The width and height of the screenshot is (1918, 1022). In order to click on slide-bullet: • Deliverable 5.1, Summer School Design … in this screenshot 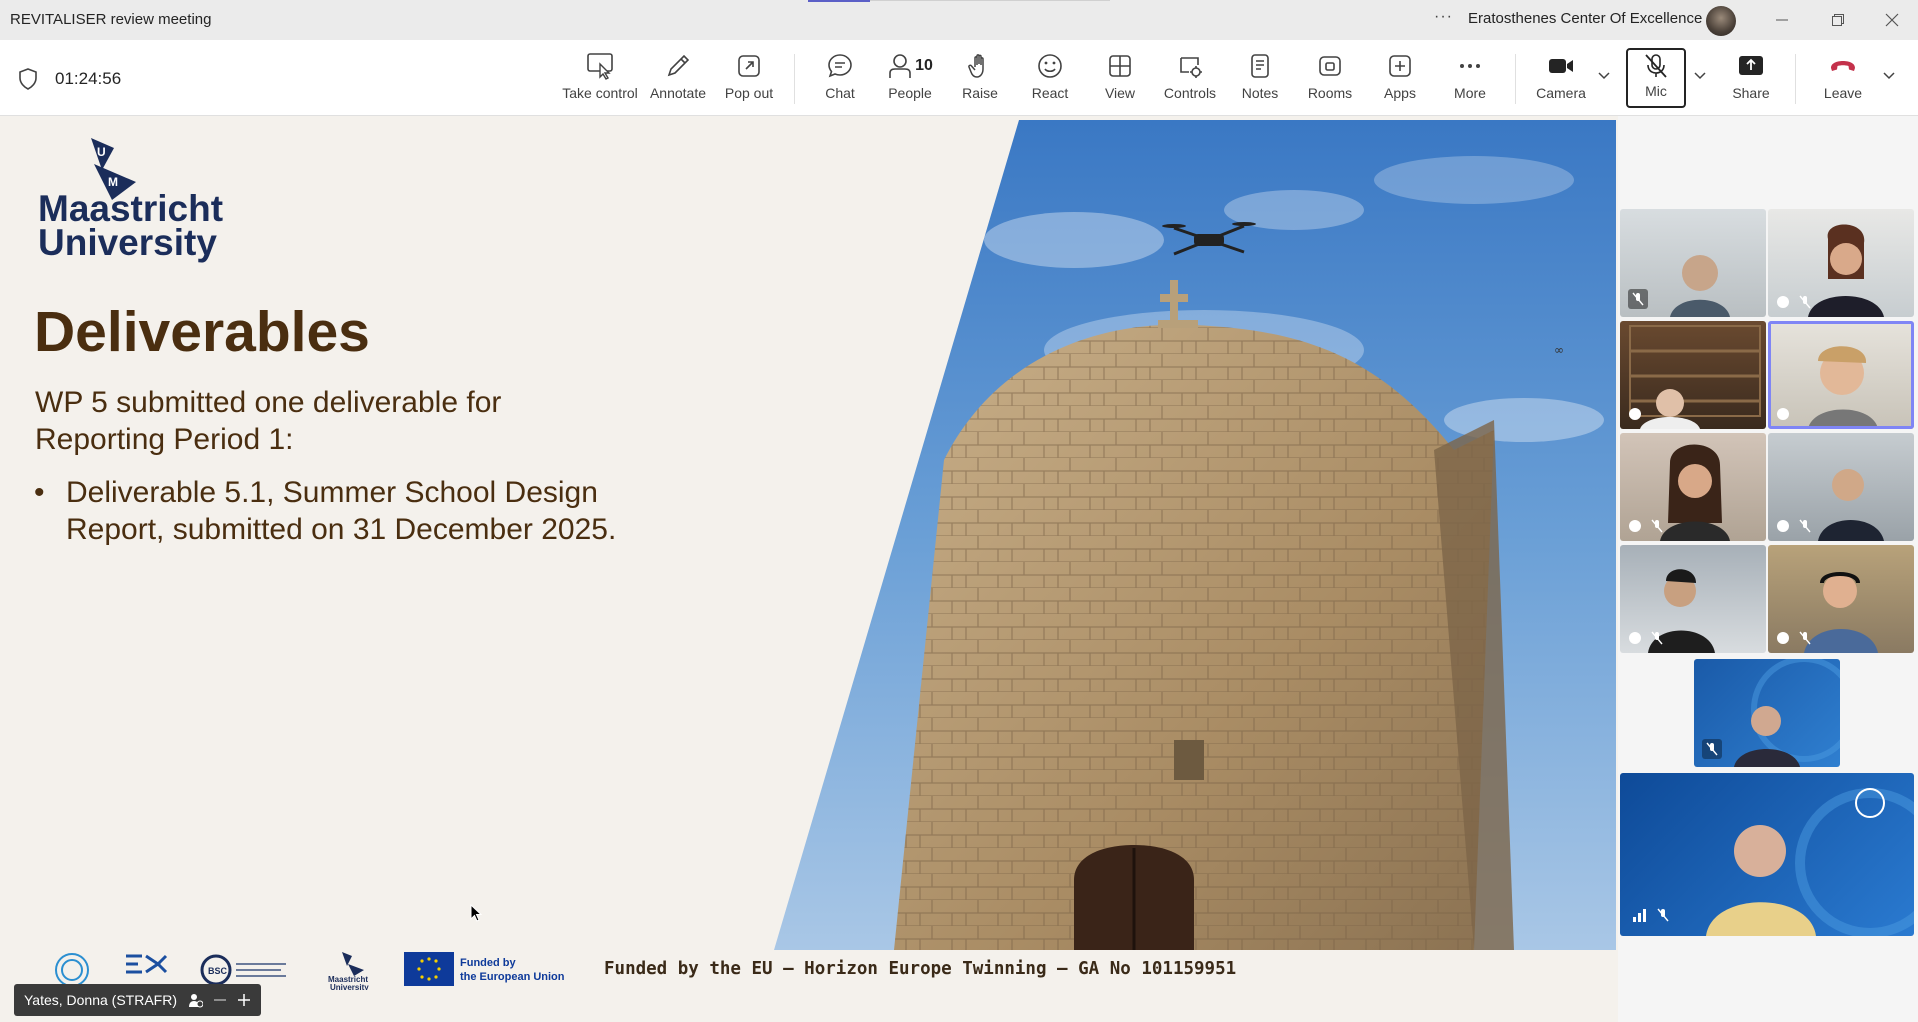, I will do `click(349, 511)`.